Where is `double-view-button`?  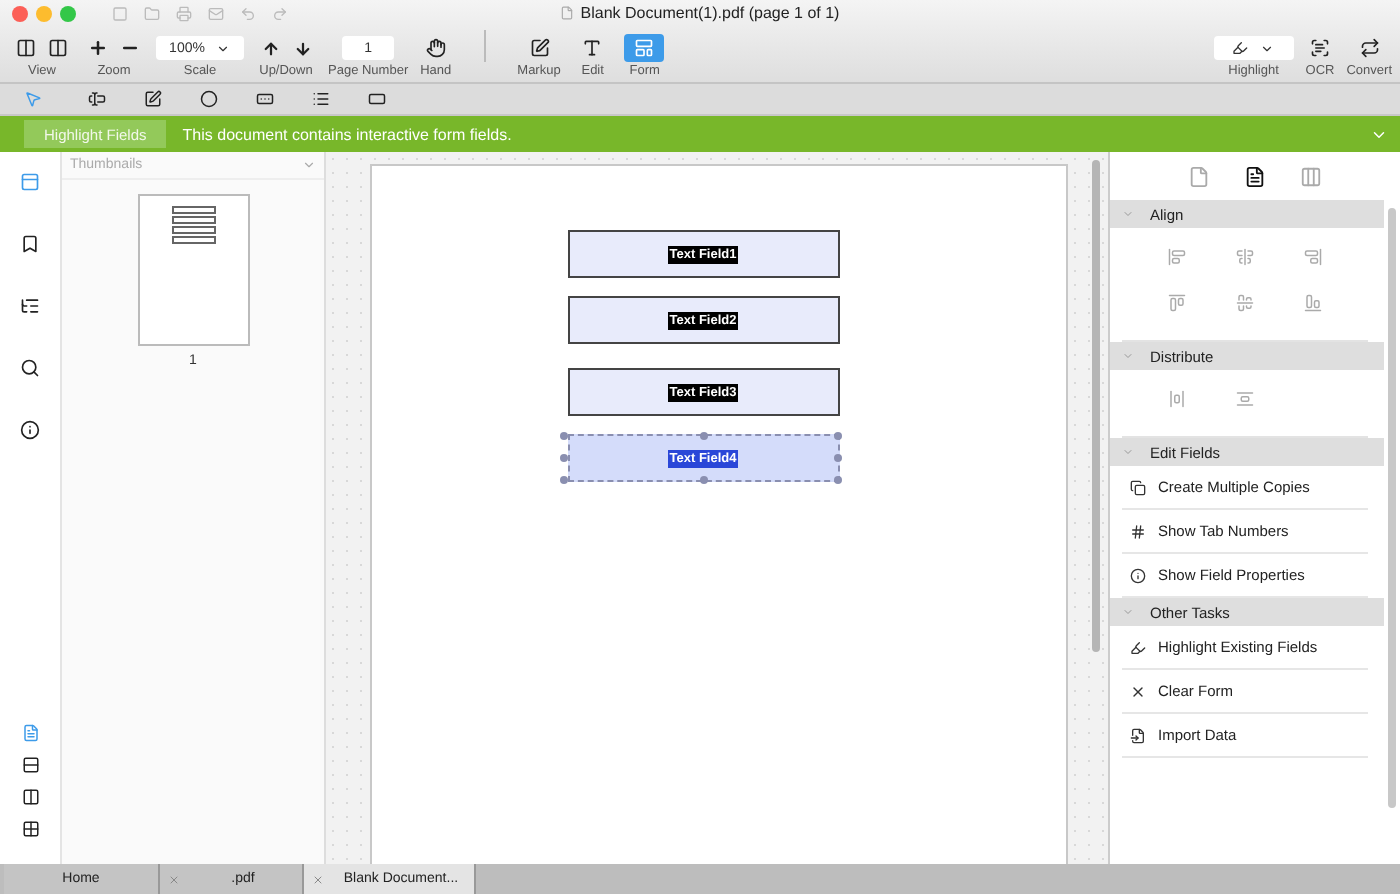 double-view-button is located at coordinates (58, 48).